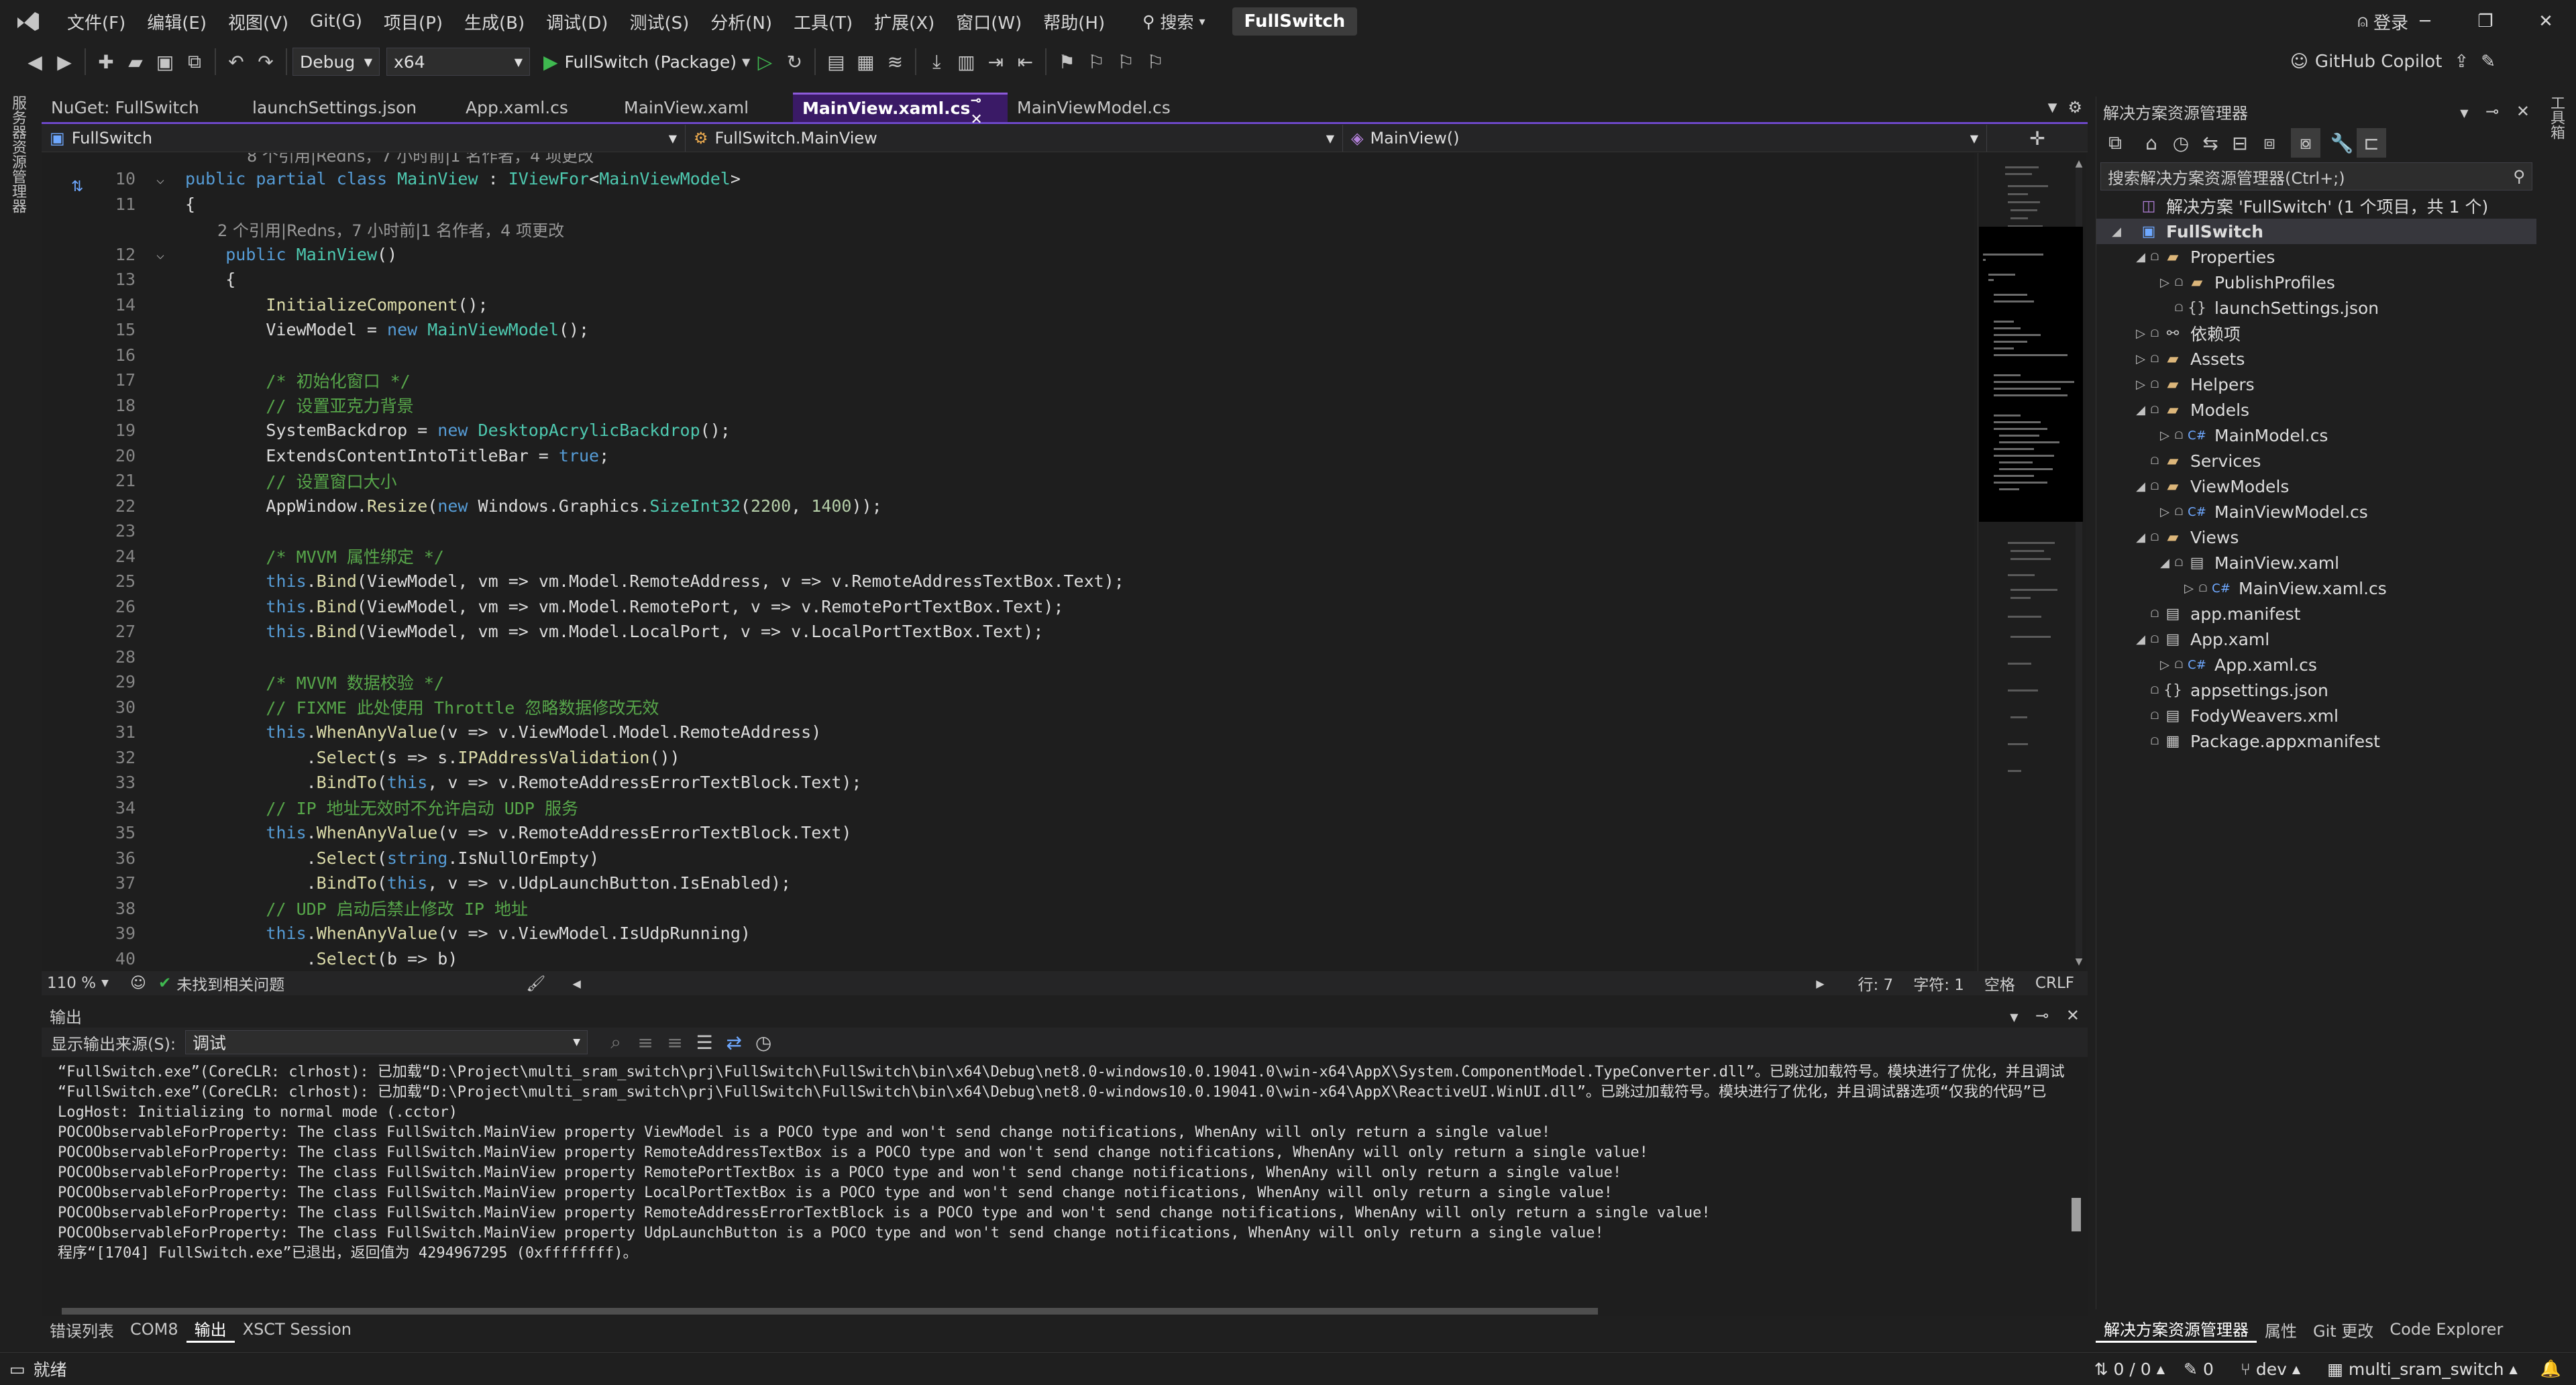 The image size is (2576, 1385). Describe the element at coordinates (2343, 1330) in the screenshot. I see `tab-git-changes: Git 更改` at that location.